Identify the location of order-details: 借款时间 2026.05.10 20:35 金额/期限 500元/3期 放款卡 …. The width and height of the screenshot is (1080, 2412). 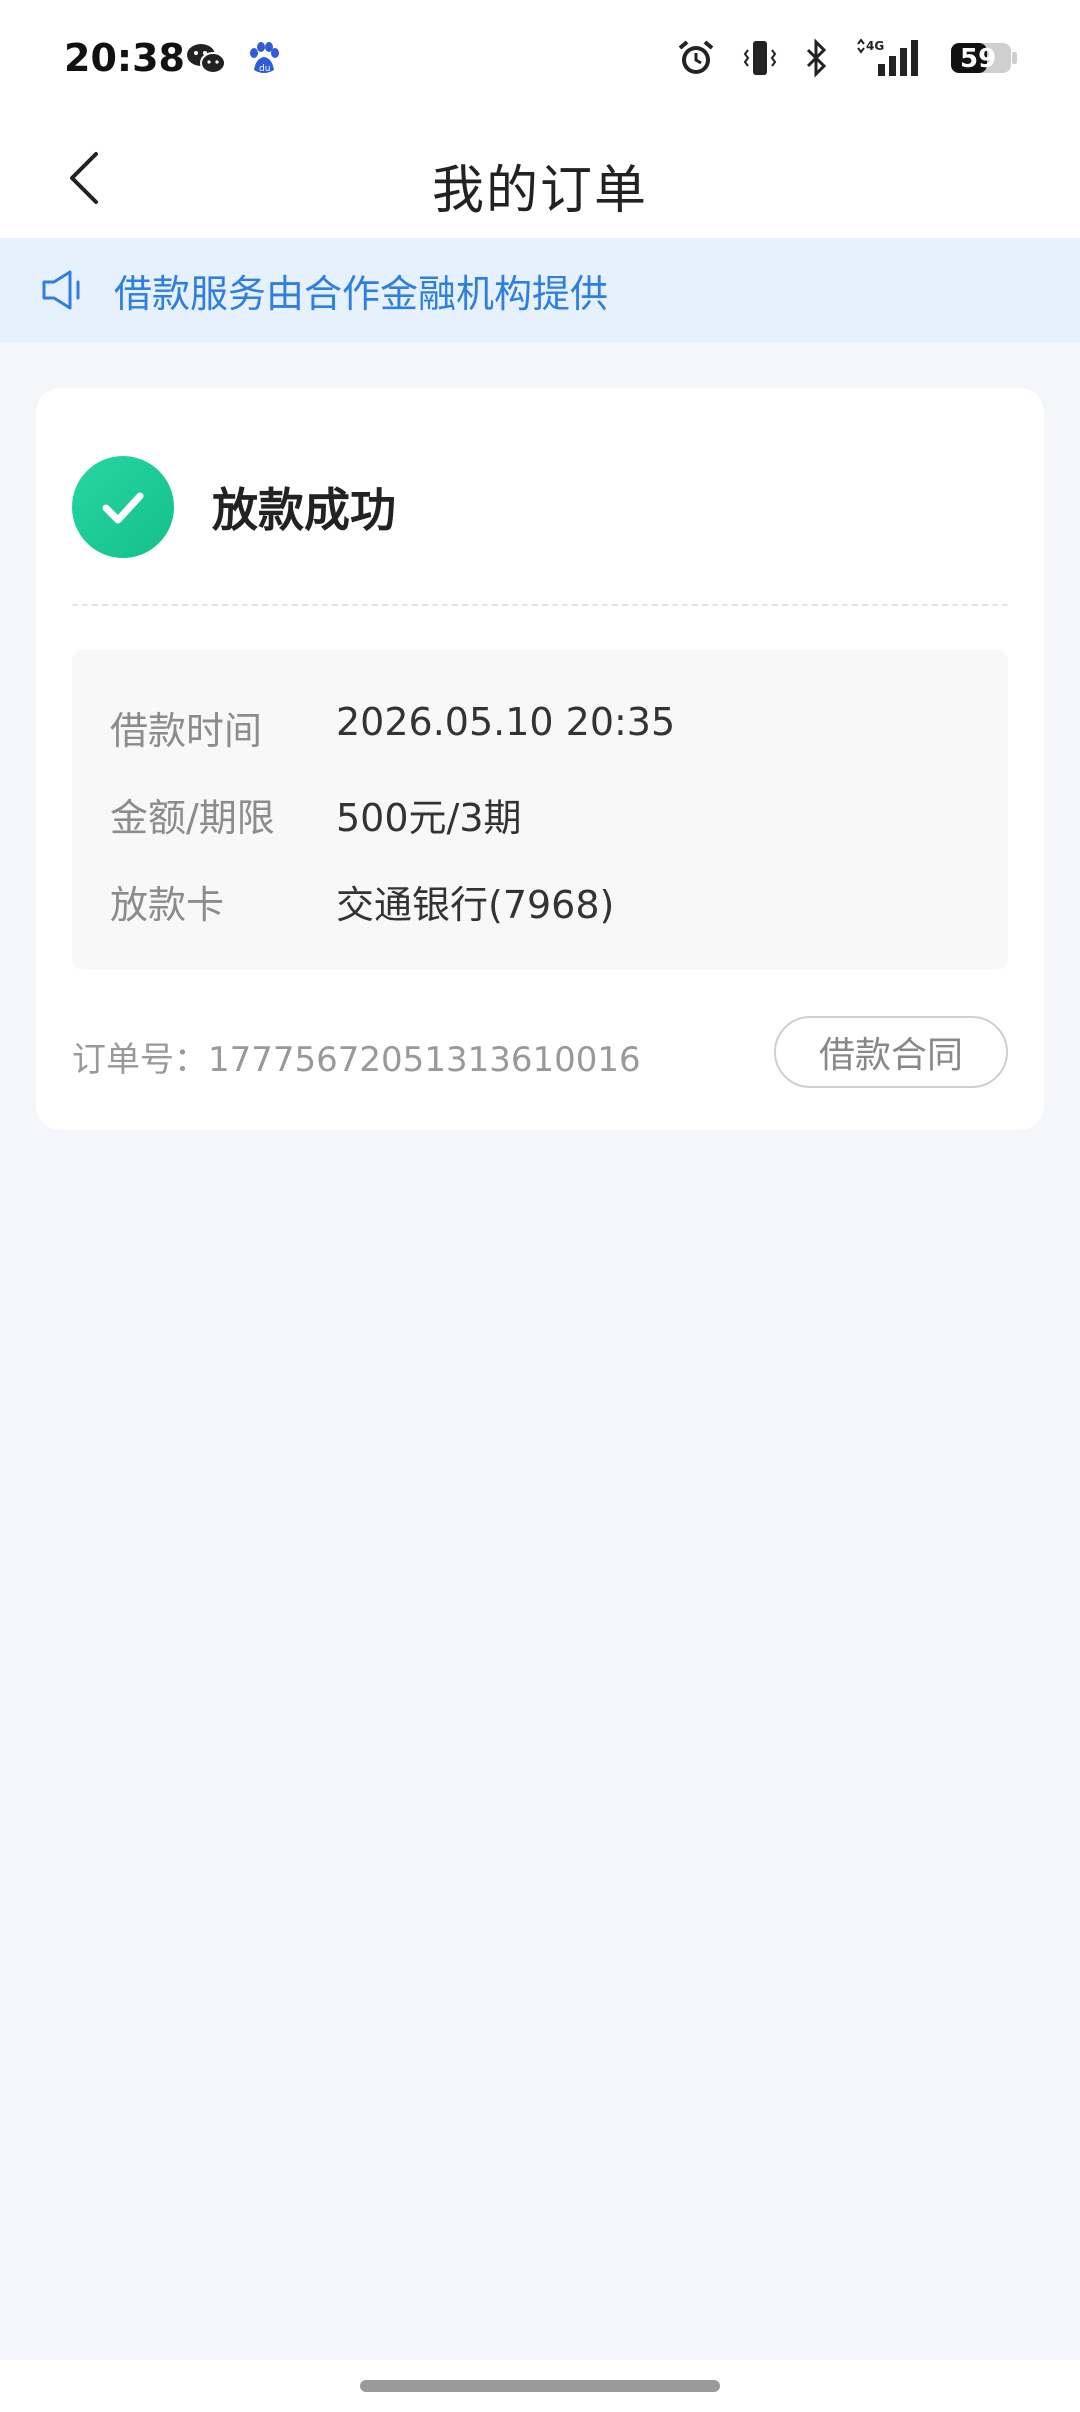
(540, 810).